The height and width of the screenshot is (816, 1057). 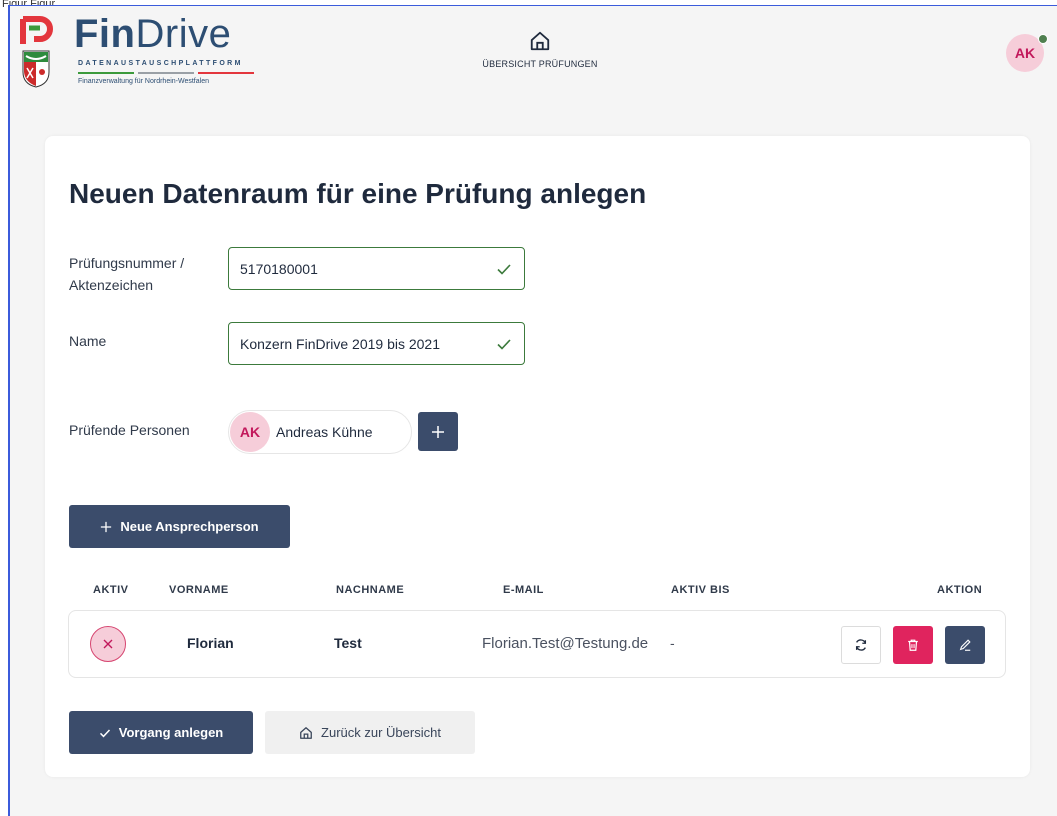 I want to click on examiner-chip: AK Andreas Kühne, so click(x=320, y=432).